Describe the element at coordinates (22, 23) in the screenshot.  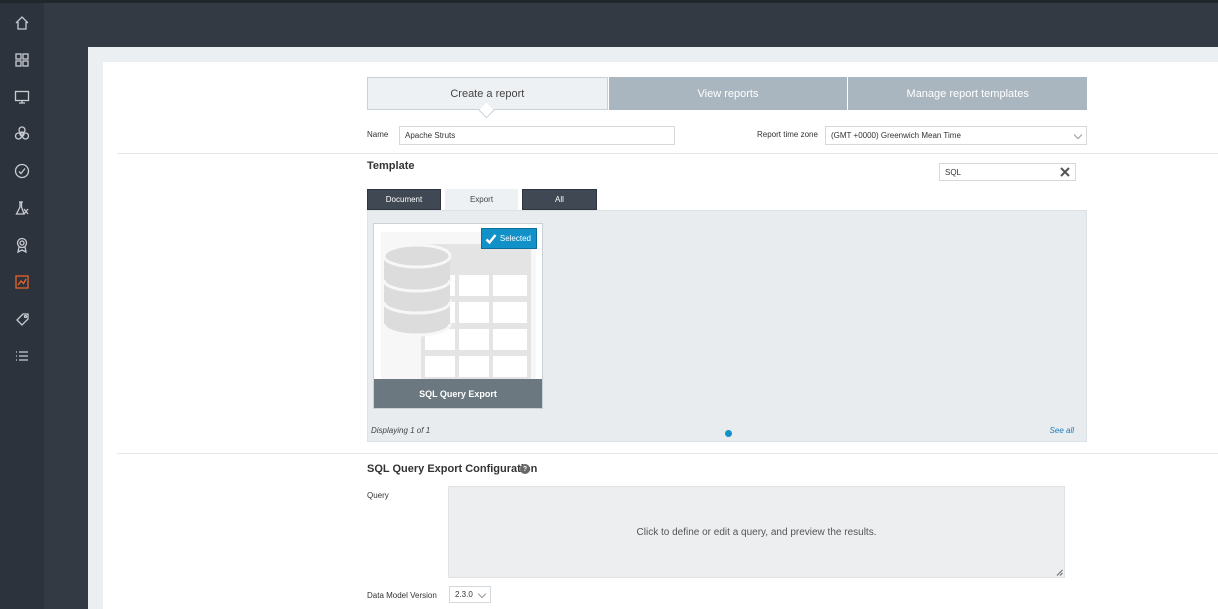
I see `home-icon` at that location.